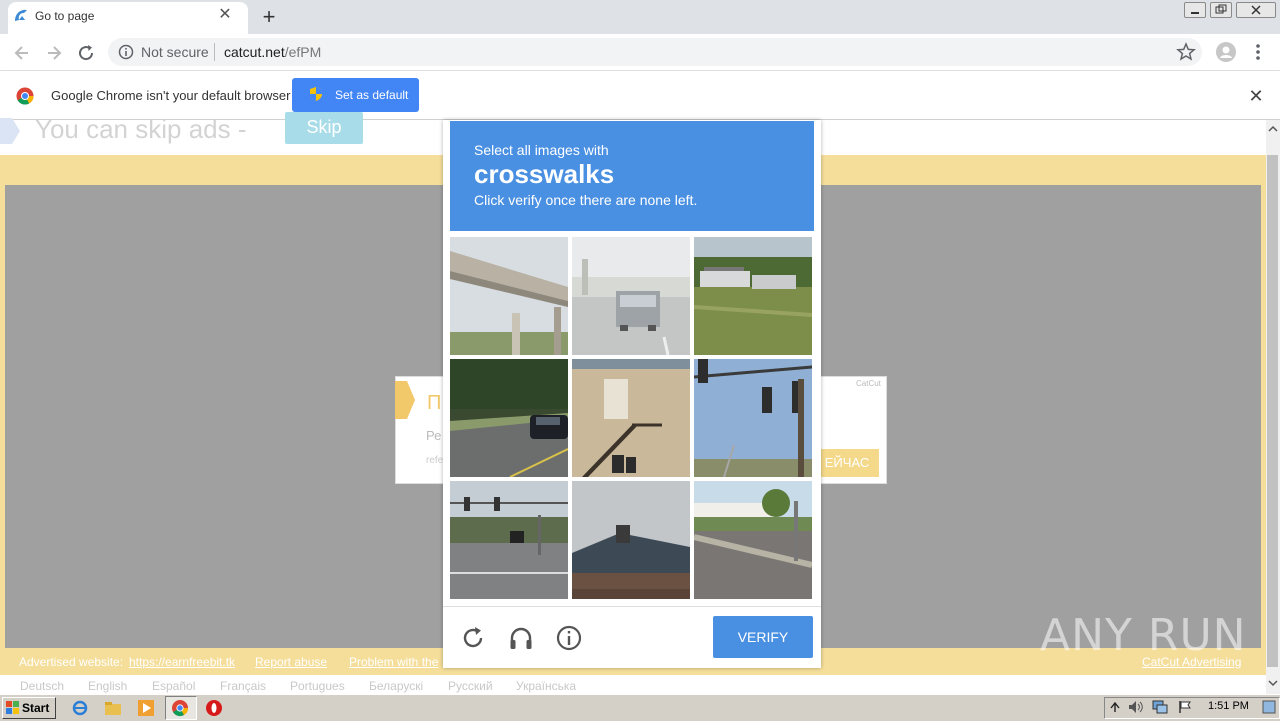 Image resolution: width=1280 pixels, height=721 pixels. I want to click on chrome-taskbar-icon, so click(180, 708).